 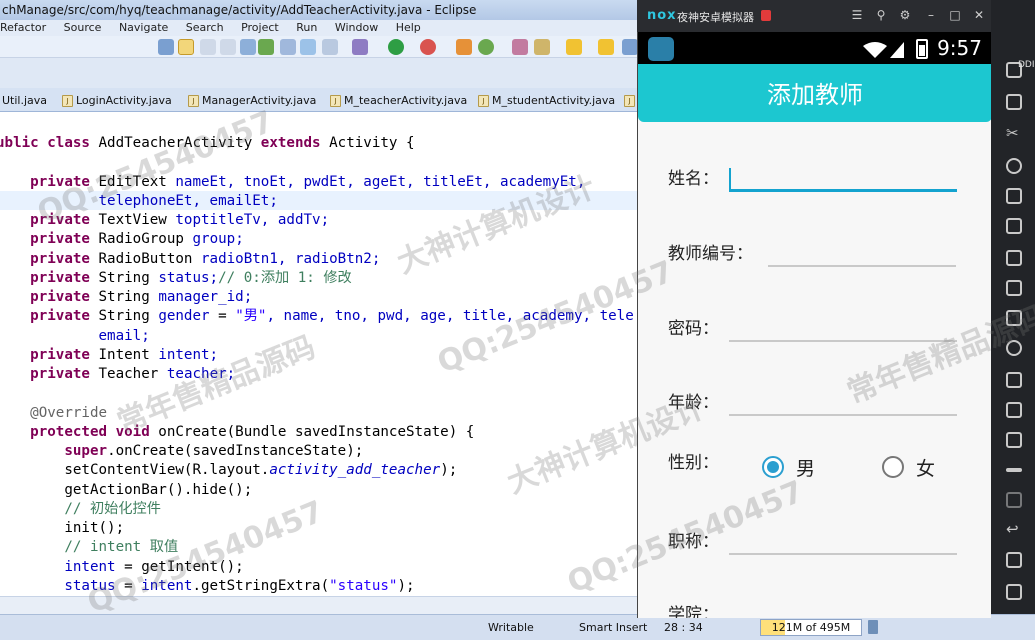 I want to click on heap-status: 121M of 495M, so click(x=811, y=627).